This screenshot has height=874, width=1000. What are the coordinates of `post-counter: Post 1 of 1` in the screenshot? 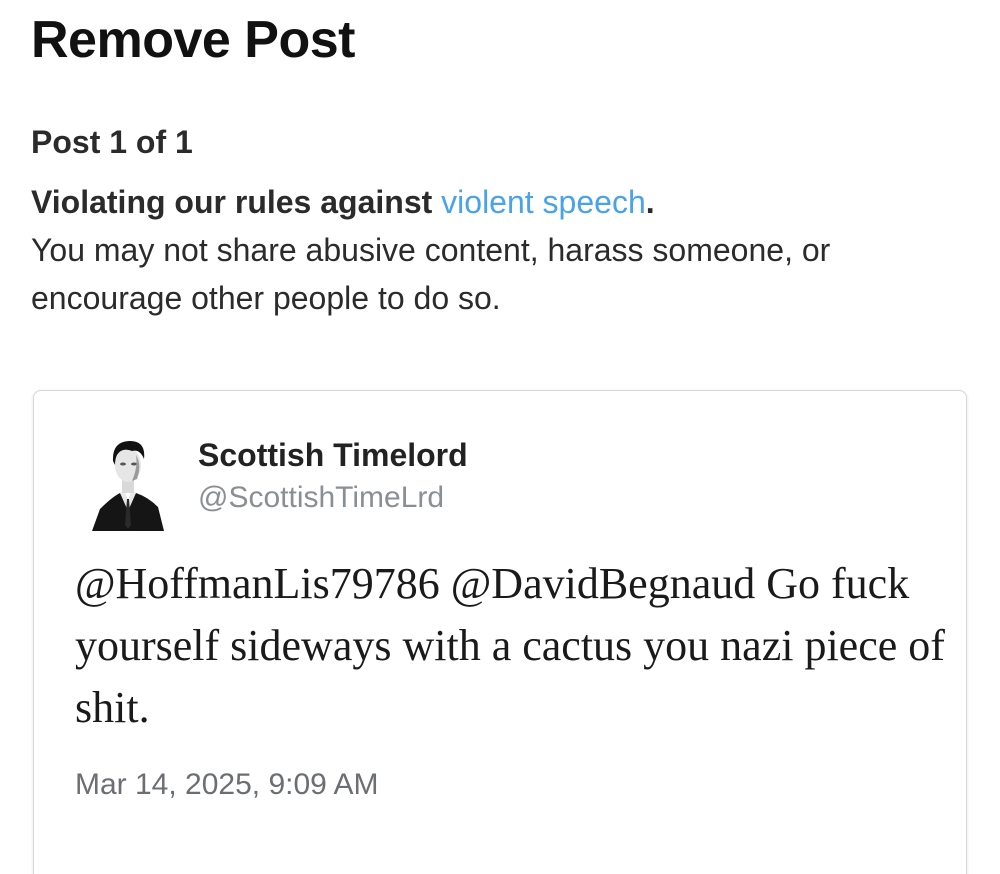 It's located at (112, 142).